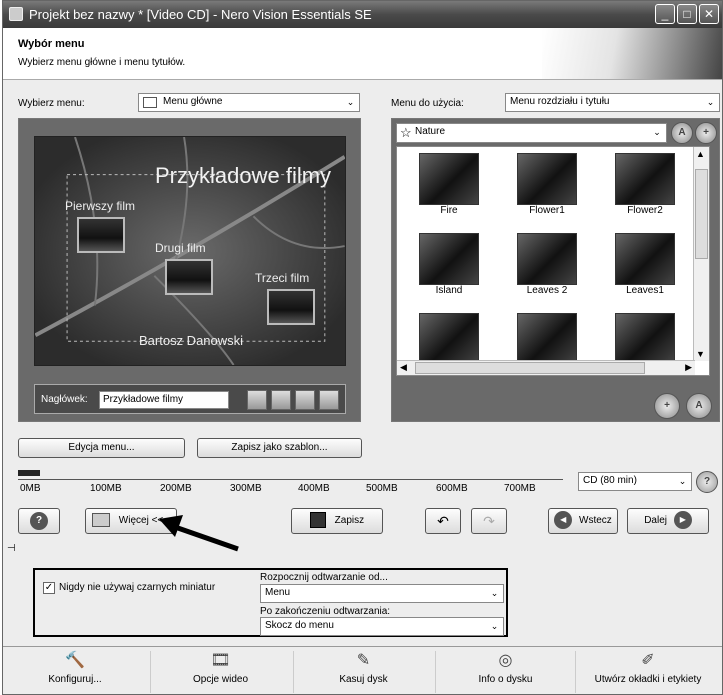 The height and width of the screenshot is (695, 723). Describe the element at coordinates (176, 488) in the screenshot. I see `ruler-tick: 200MB` at that location.